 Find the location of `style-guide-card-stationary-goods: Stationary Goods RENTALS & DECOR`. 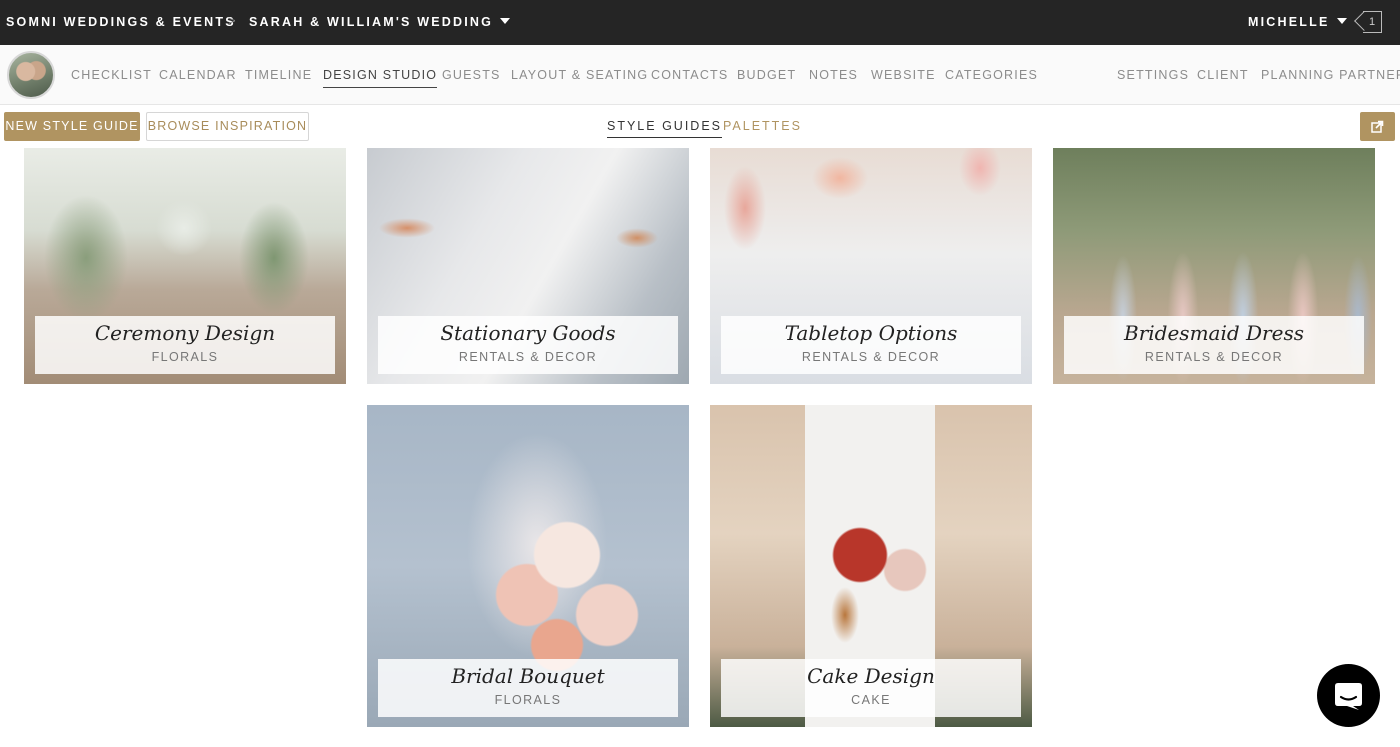

style-guide-card-stationary-goods: Stationary Goods RENTALS & DECOR is located at coordinates (528, 266).